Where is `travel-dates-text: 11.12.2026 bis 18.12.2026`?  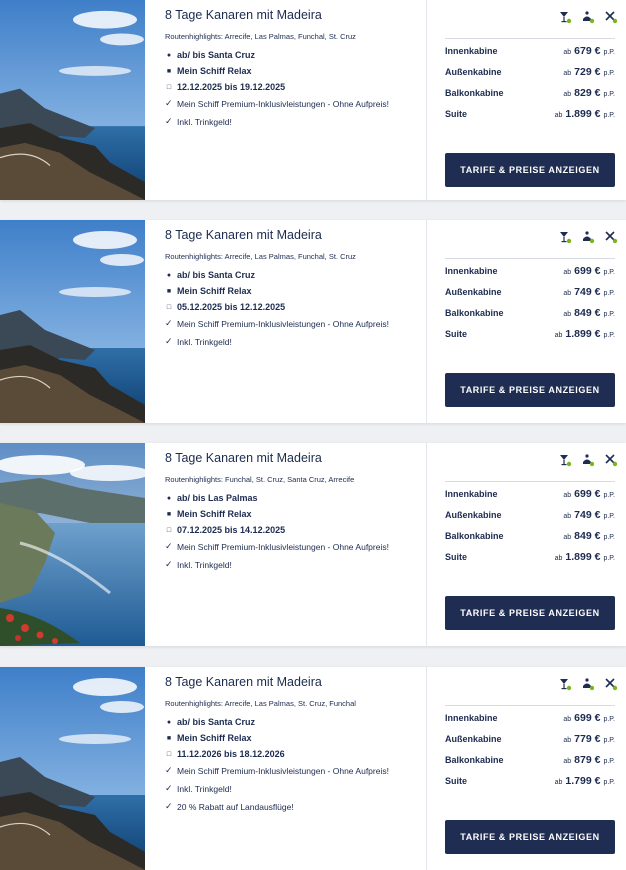
travel-dates-text: 11.12.2026 bis 18.12.2026 is located at coordinates (231, 754).